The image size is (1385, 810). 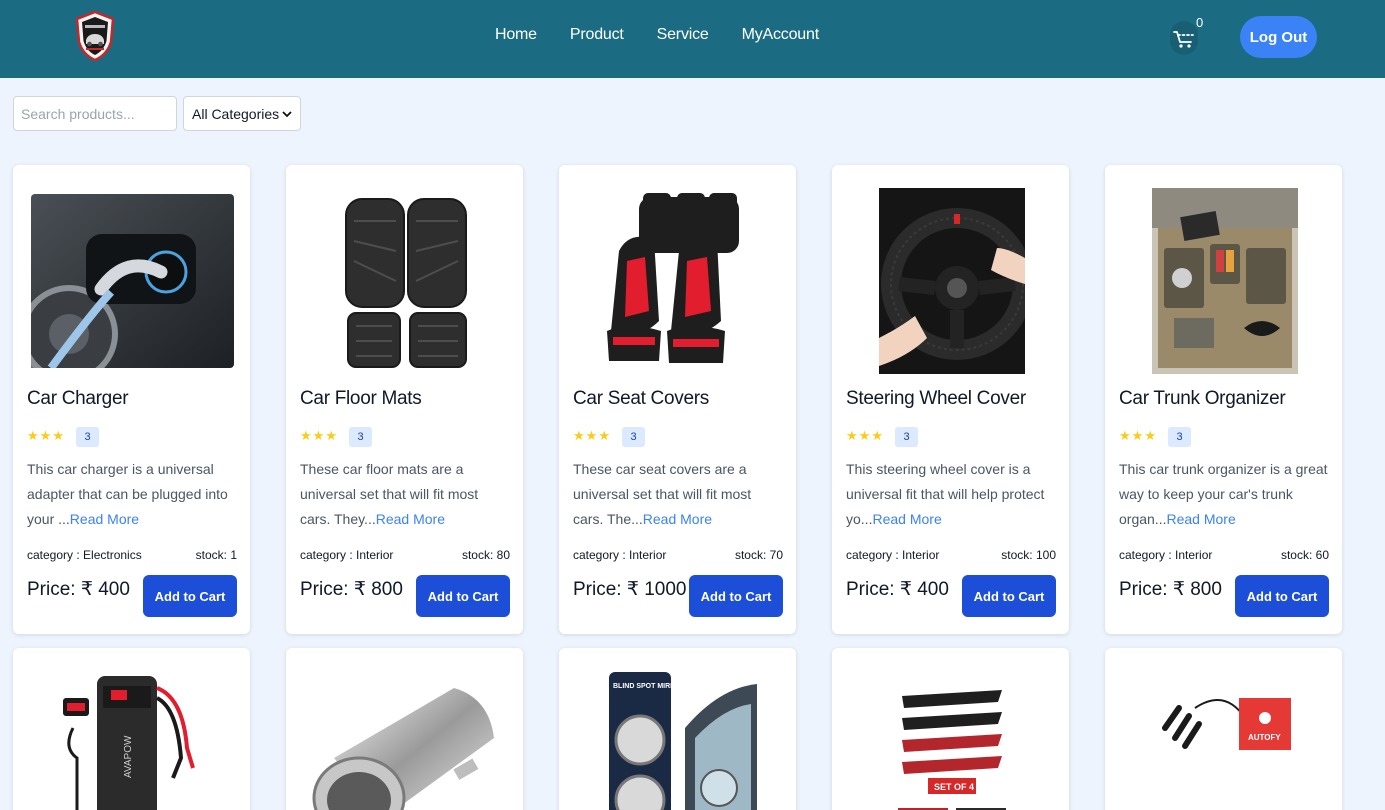 I want to click on nav-product: Product, so click(x=597, y=35).